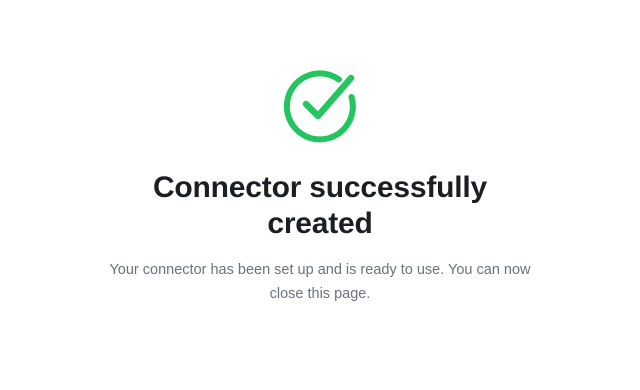 This screenshot has width=640, height=390. What do you see at coordinates (320, 105) in the screenshot?
I see `check-circle-icon` at bounding box center [320, 105].